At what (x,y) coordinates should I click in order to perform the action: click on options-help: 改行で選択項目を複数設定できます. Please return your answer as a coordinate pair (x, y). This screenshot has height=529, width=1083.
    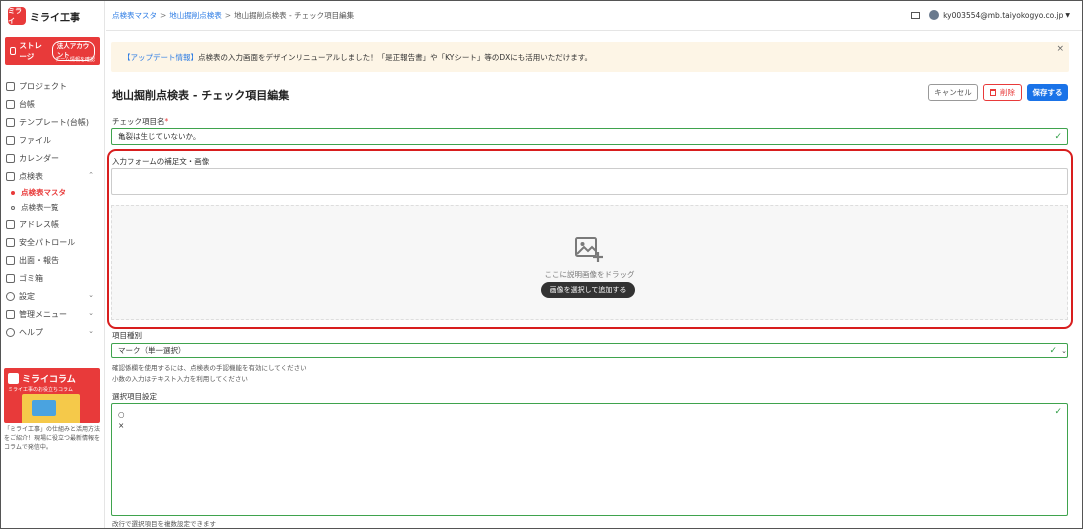
    Looking at the image, I should click on (164, 524).